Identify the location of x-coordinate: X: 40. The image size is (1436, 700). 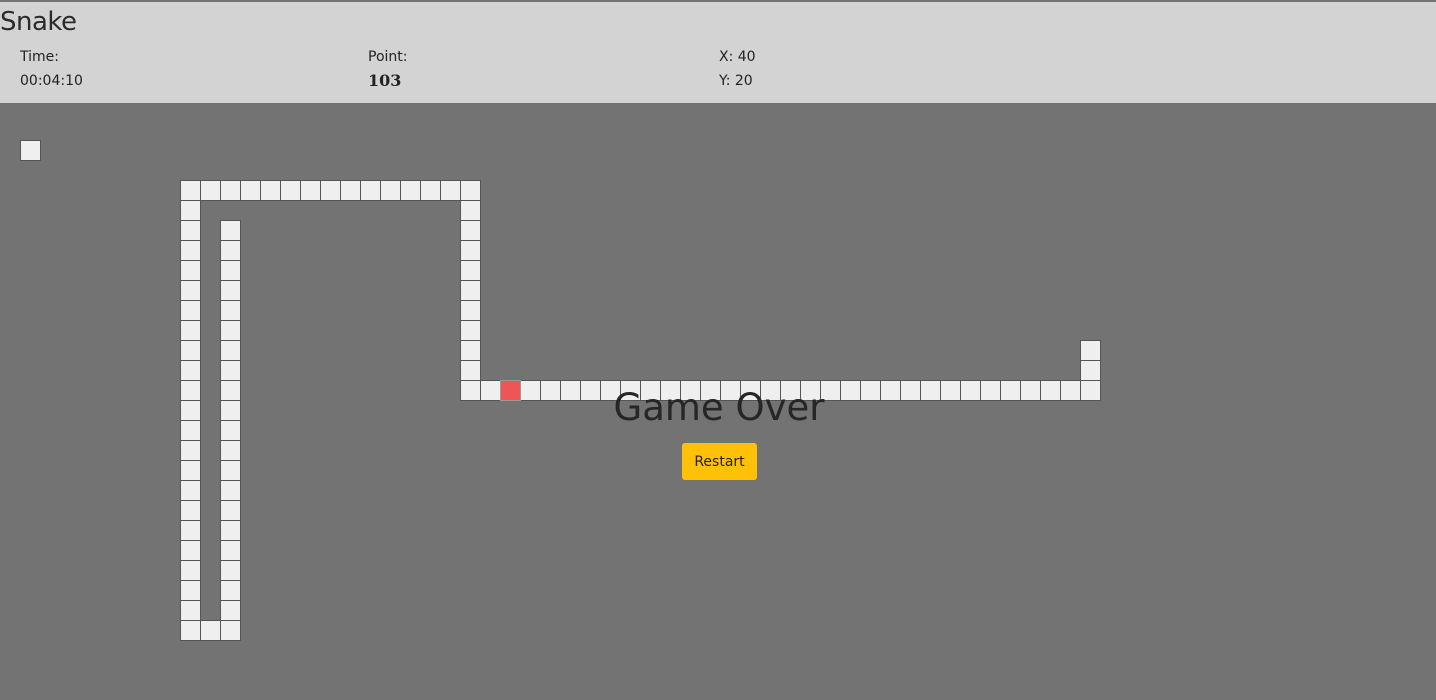
(737, 57).